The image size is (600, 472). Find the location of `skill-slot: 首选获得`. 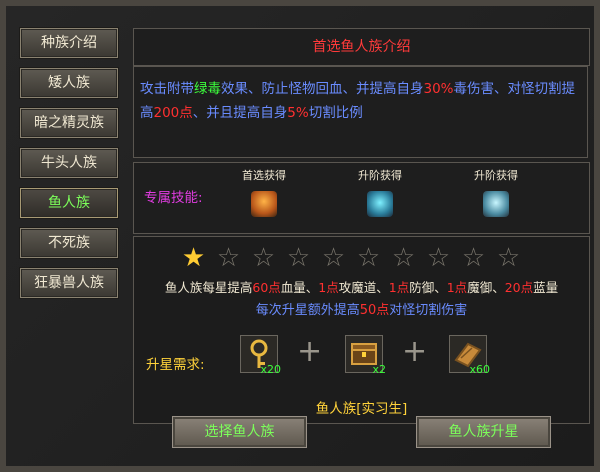

skill-slot: 首选获得 is located at coordinates (264, 192).